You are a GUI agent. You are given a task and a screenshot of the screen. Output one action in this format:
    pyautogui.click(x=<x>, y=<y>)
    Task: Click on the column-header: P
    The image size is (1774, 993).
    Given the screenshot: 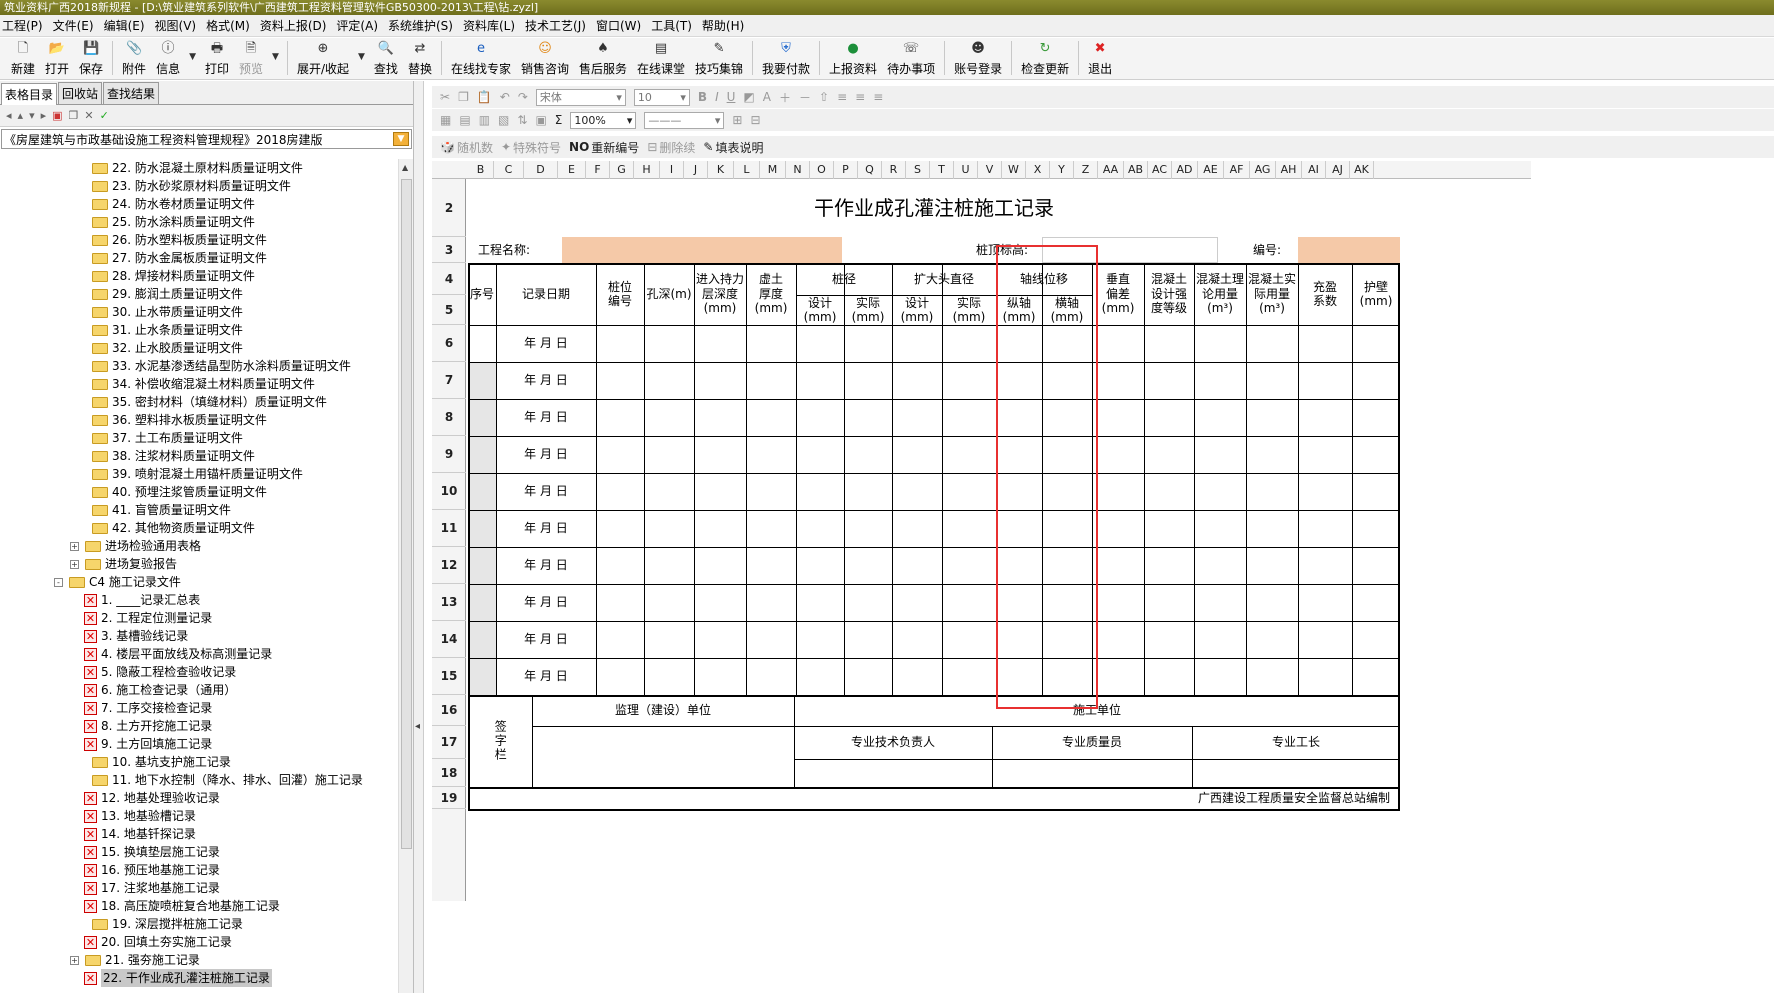 What is the action you would take?
    pyautogui.click(x=846, y=170)
    